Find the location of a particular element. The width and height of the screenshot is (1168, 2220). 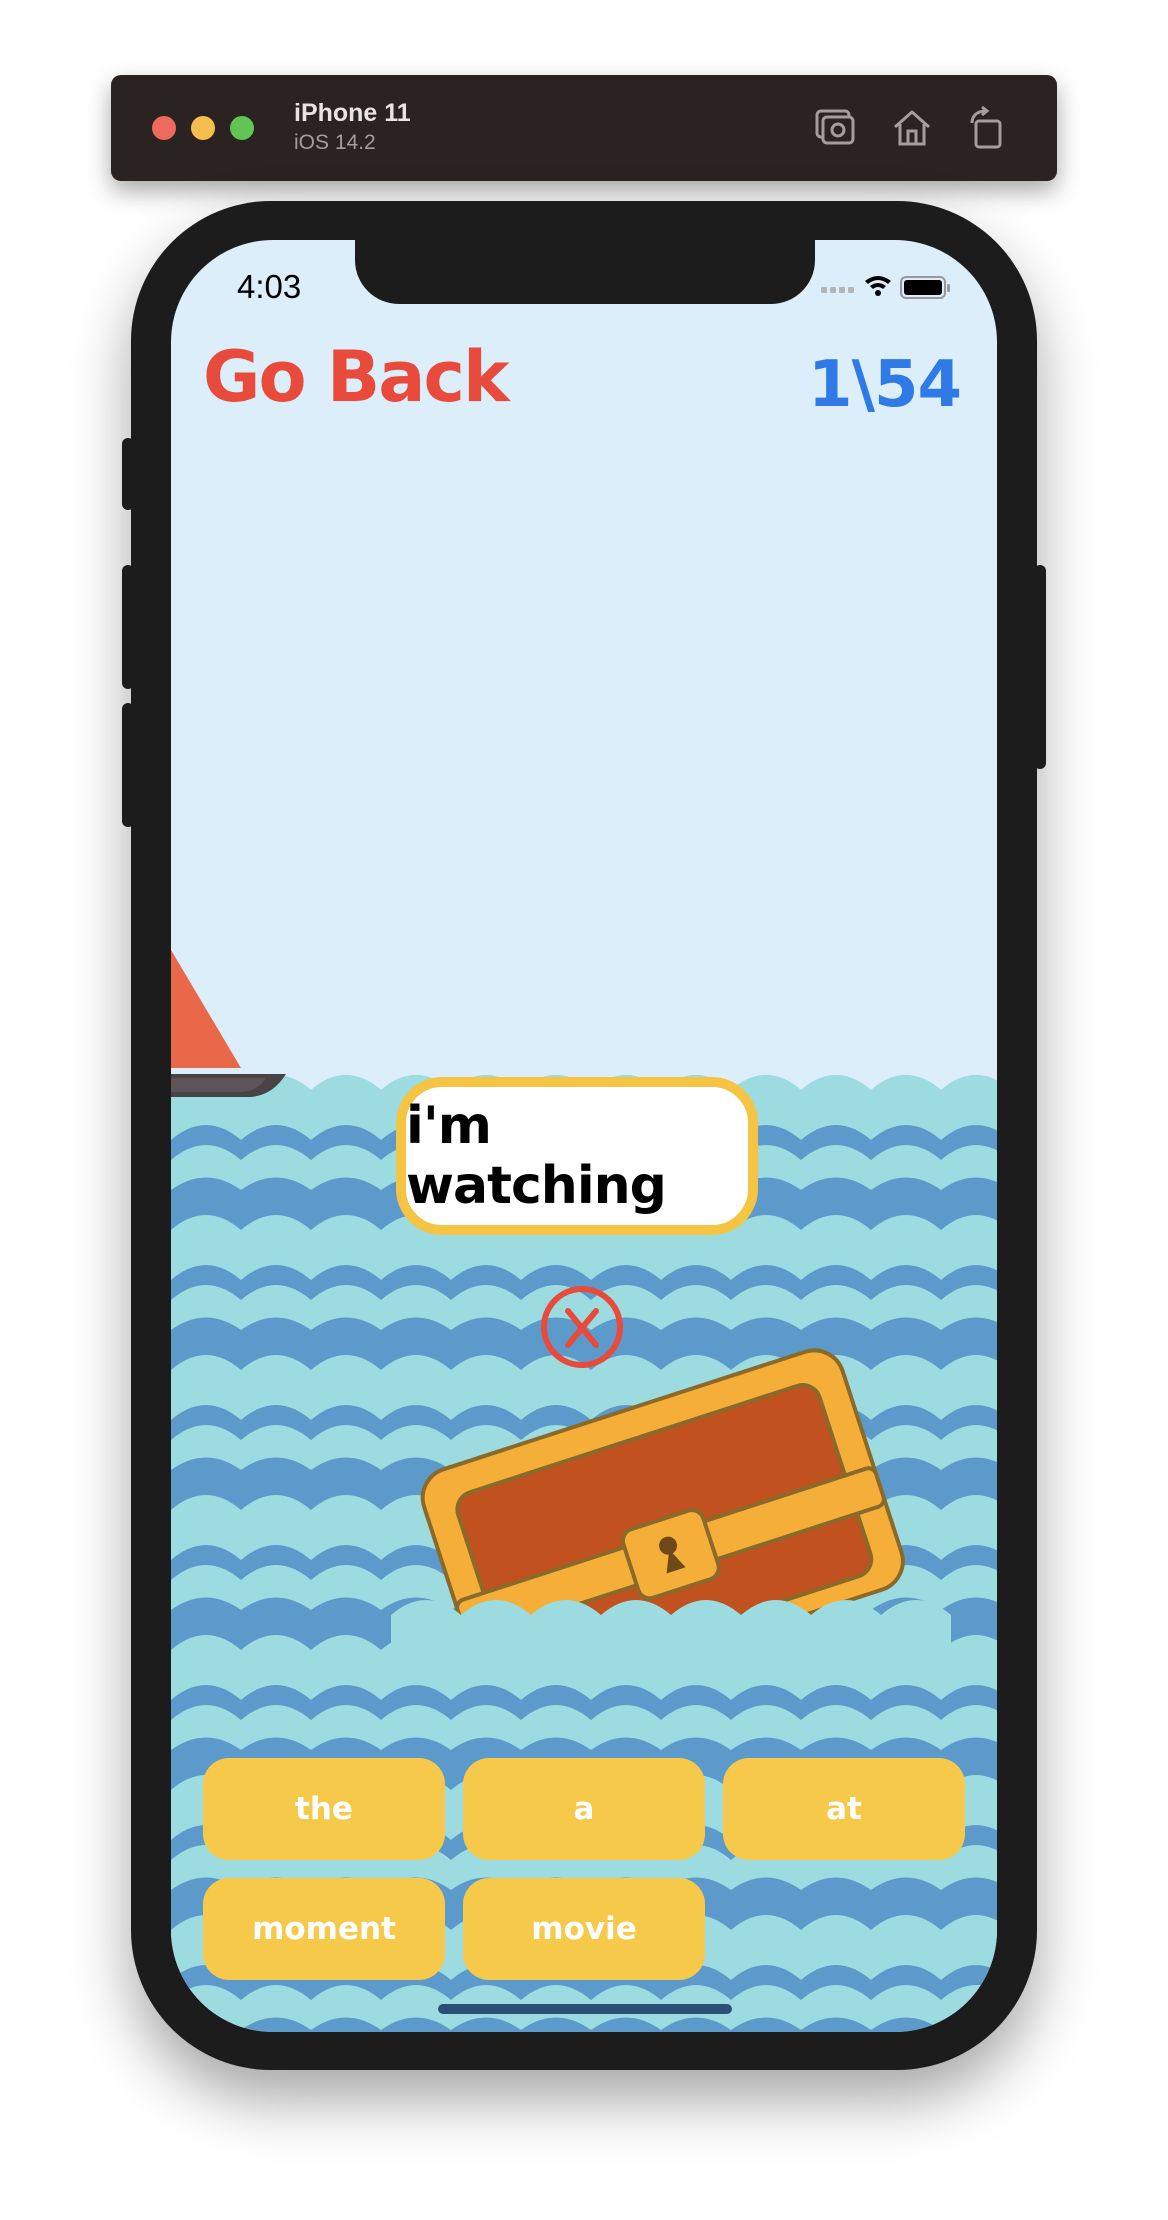

window-close-button is located at coordinates (164, 128).